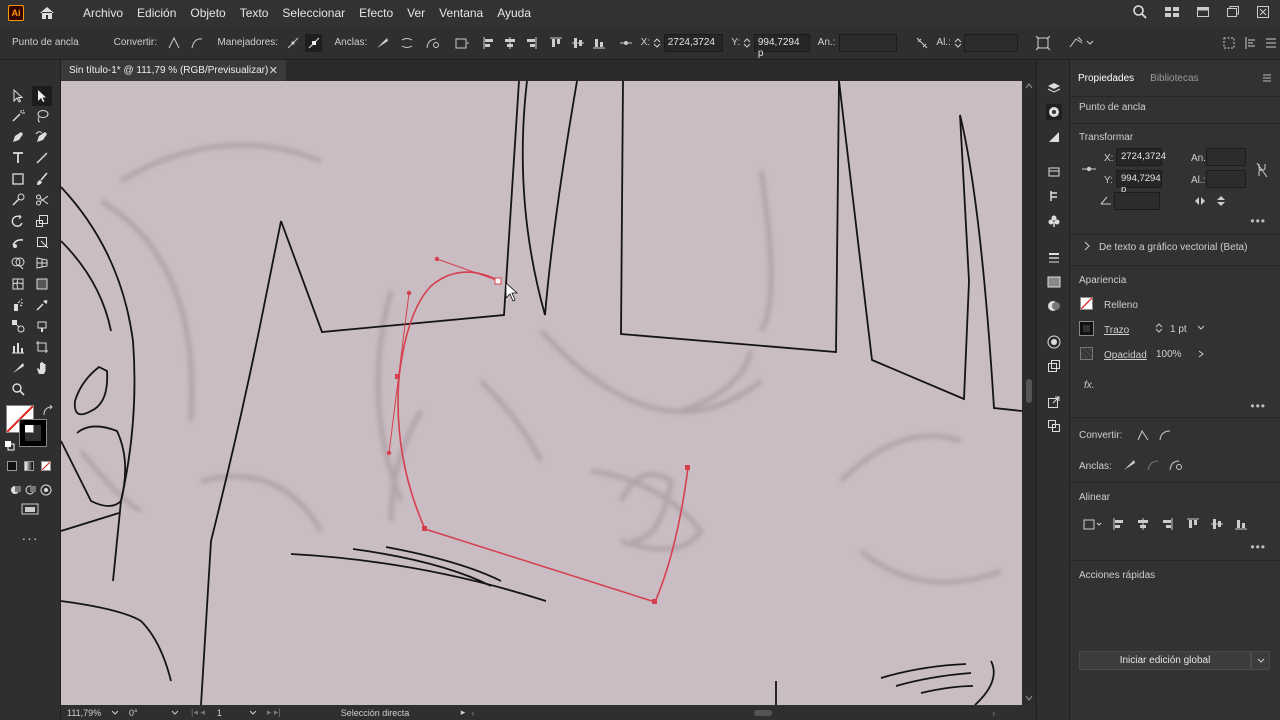 The width and height of the screenshot is (1280, 720). Describe the element at coordinates (46, 490) in the screenshot. I see `draw-inside-icon` at that location.